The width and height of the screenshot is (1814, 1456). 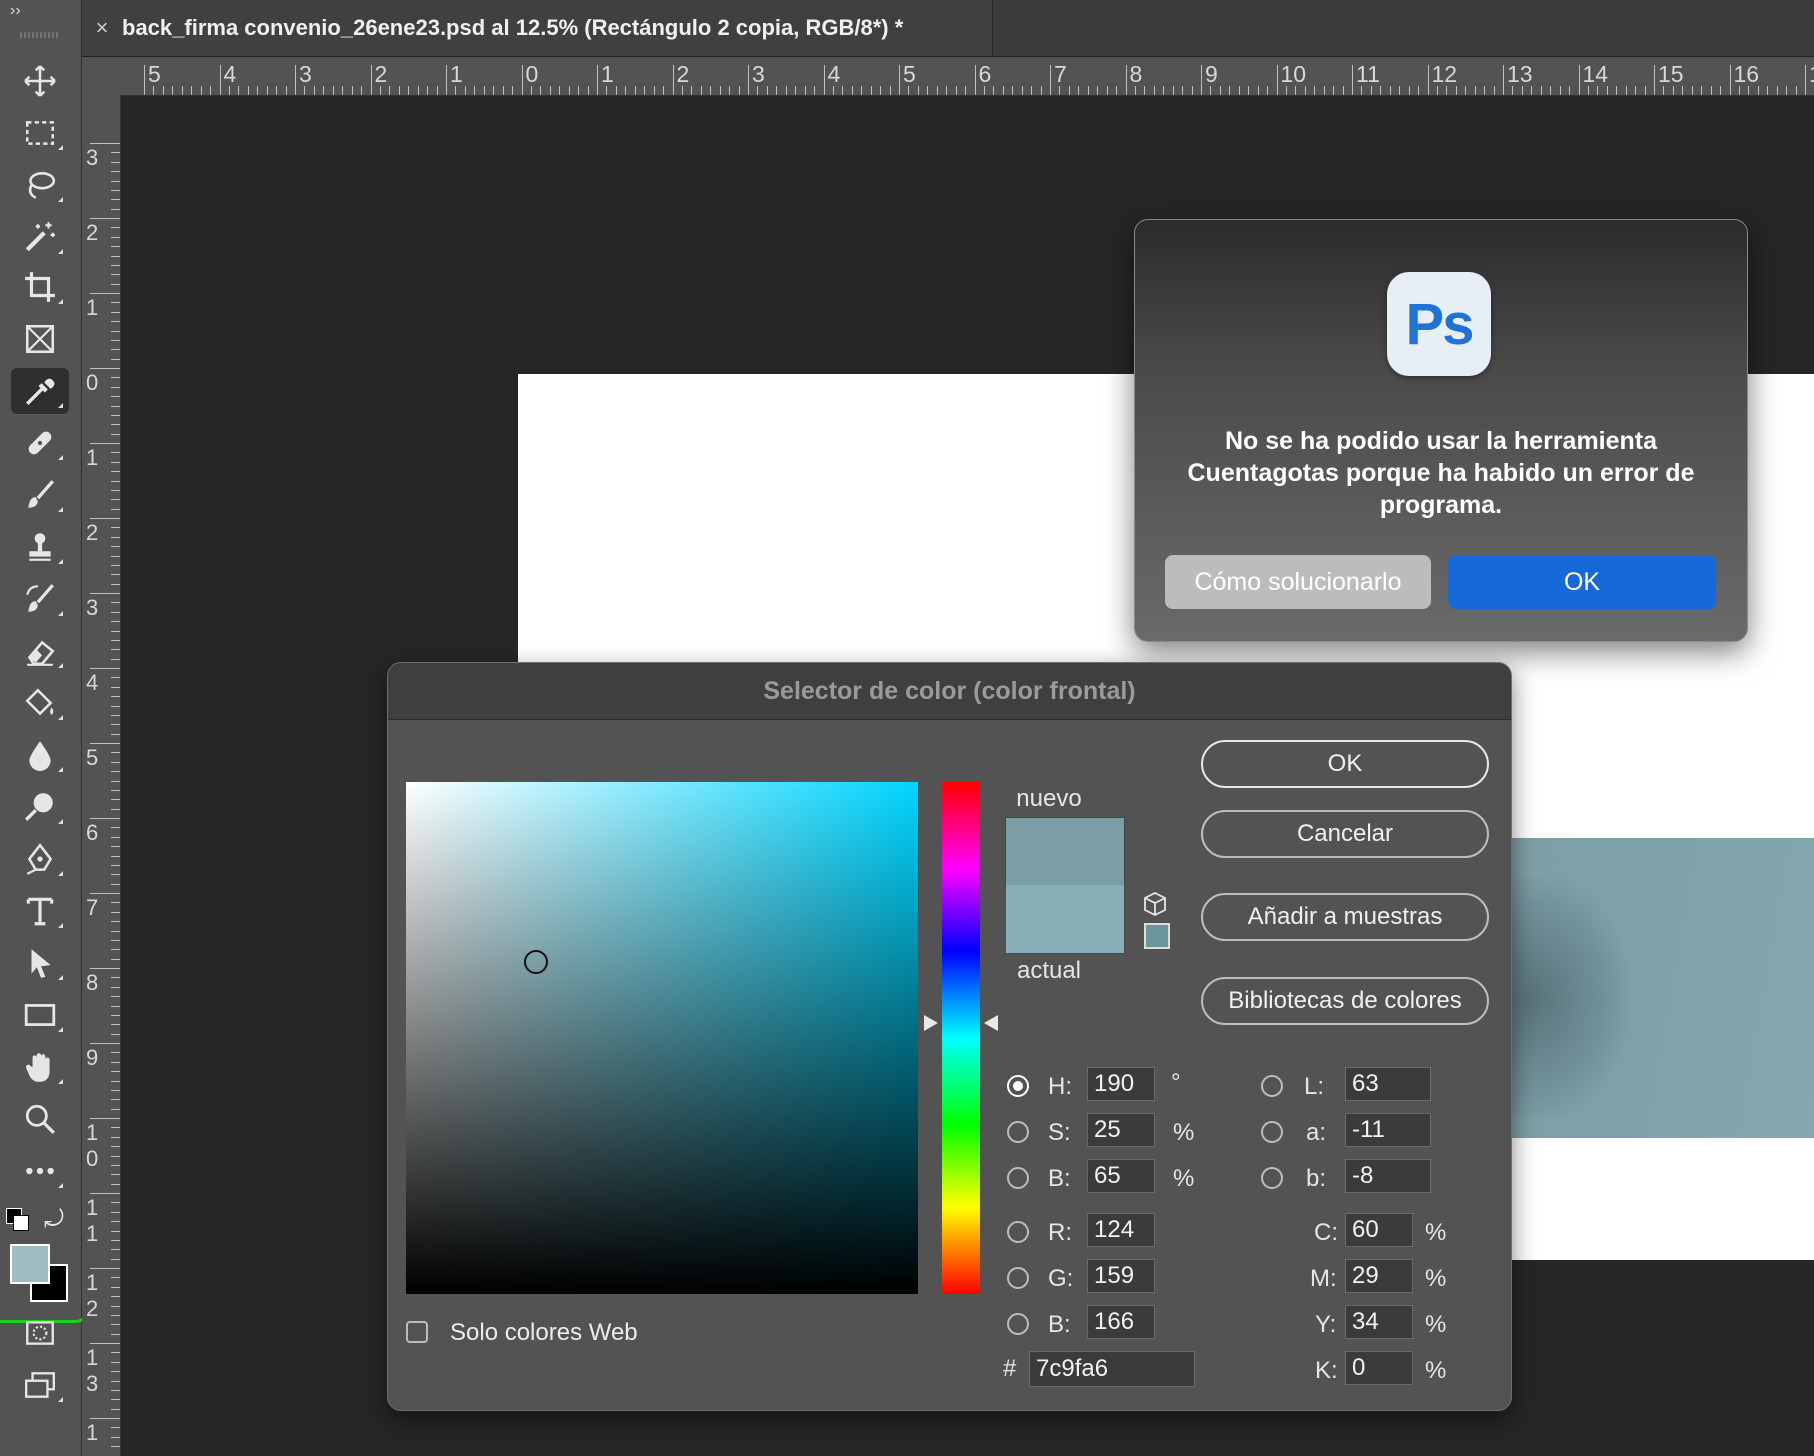 What do you see at coordinates (1298, 582) in the screenshot?
I see `how-to-fix-button: Cómo solucionarlo` at bounding box center [1298, 582].